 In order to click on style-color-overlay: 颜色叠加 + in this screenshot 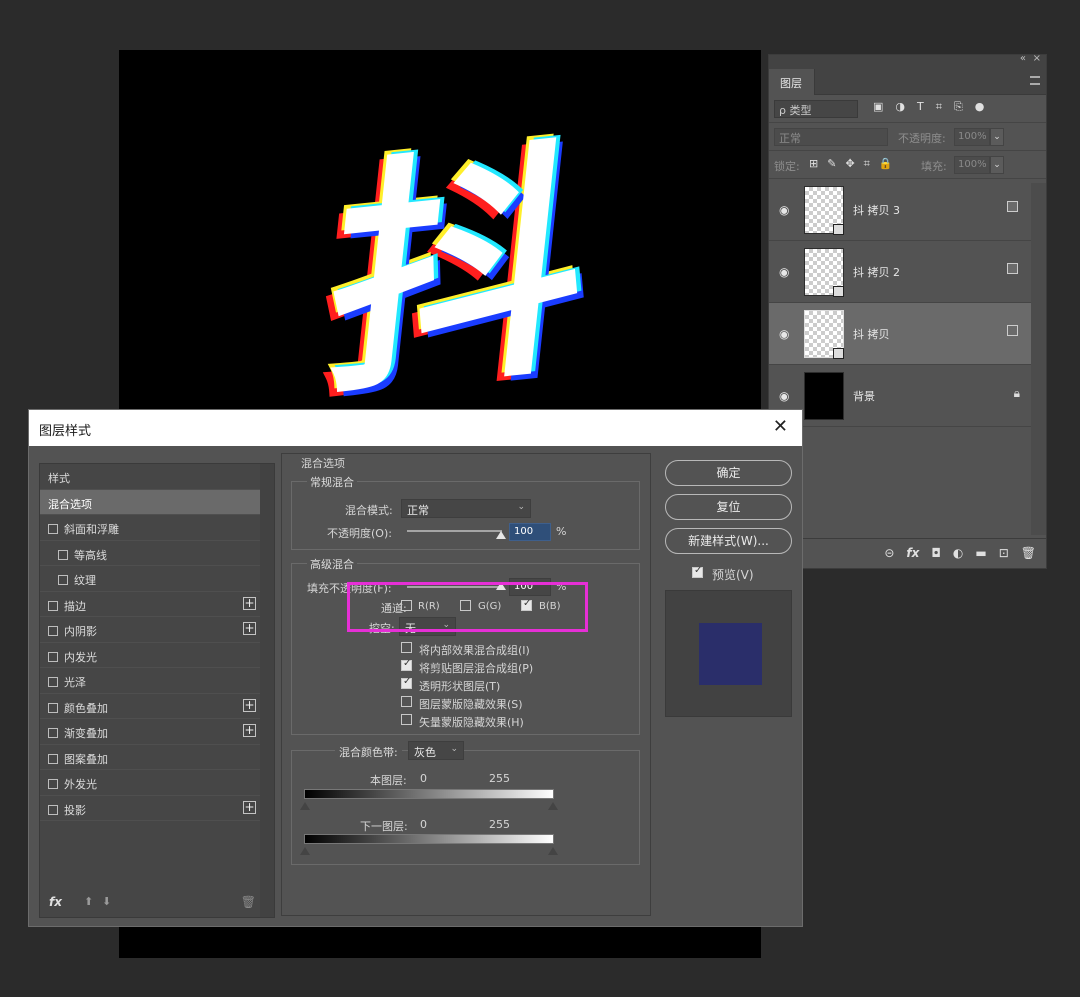, I will do `click(150, 706)`.